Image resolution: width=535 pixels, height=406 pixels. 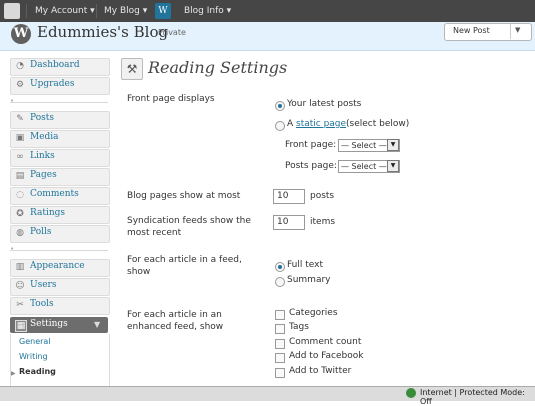 What do you see at coordinates (21, 326) in the screenshot?
I see `settings-icon: ▦` at bounding box center [21, 326].